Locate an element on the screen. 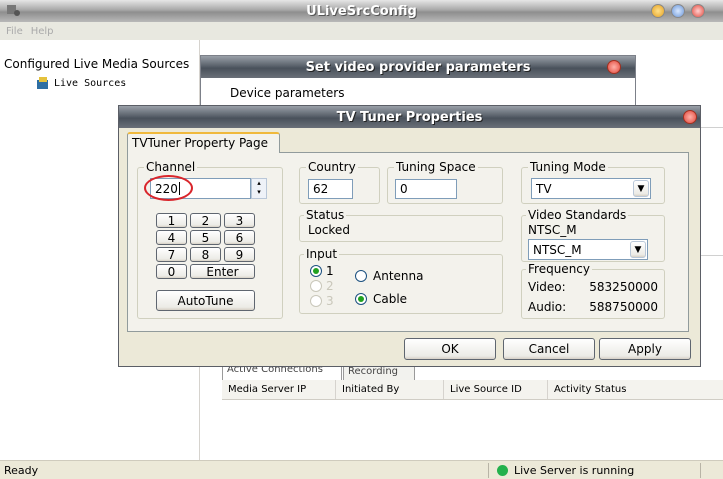 This screenshot has width=723, height=479. country-group: Country 62 is located at coordinates (339, 182).